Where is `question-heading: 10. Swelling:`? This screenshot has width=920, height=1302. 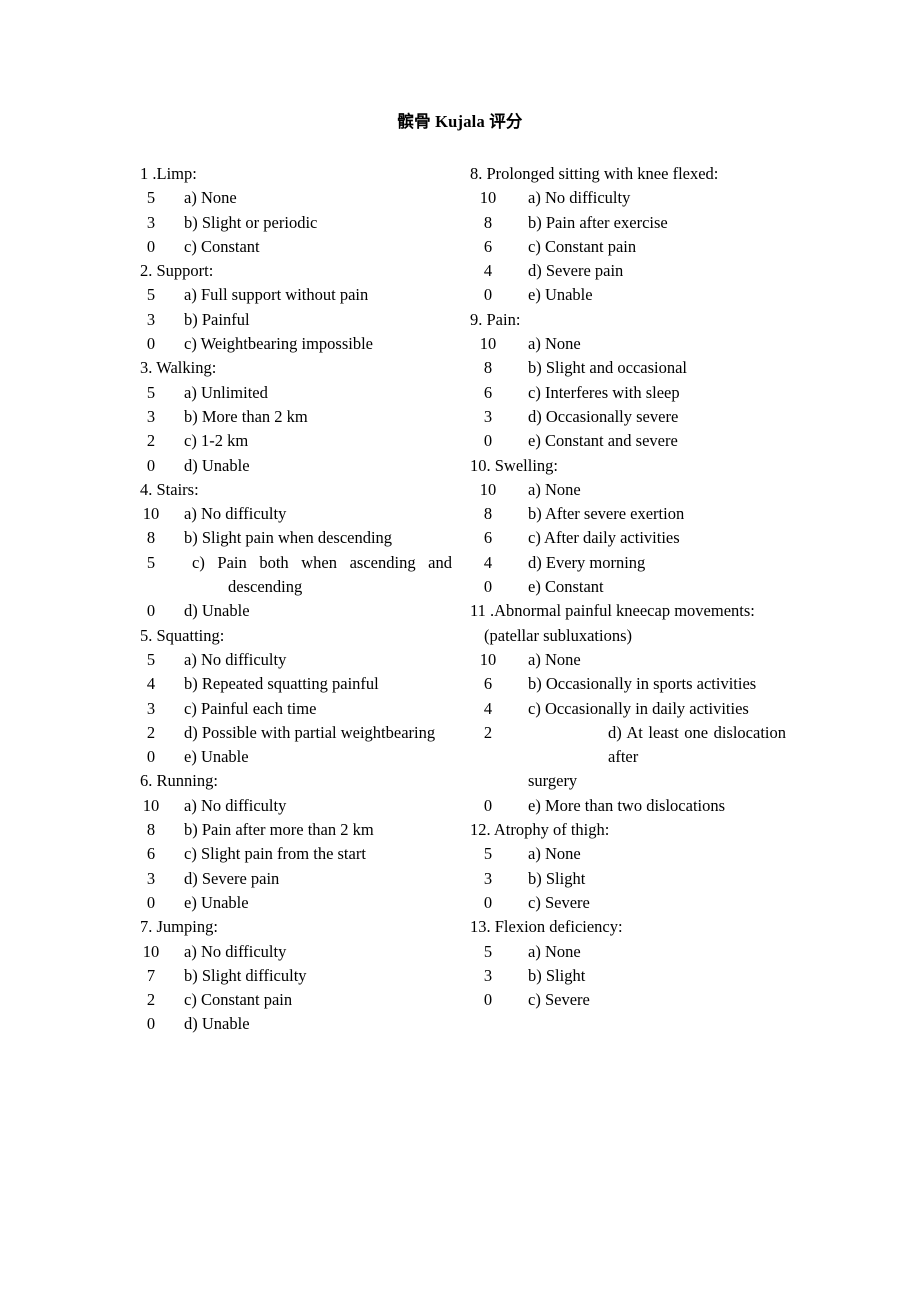
question-heading: 10. Swelling: is located at coordinates (514, 465).